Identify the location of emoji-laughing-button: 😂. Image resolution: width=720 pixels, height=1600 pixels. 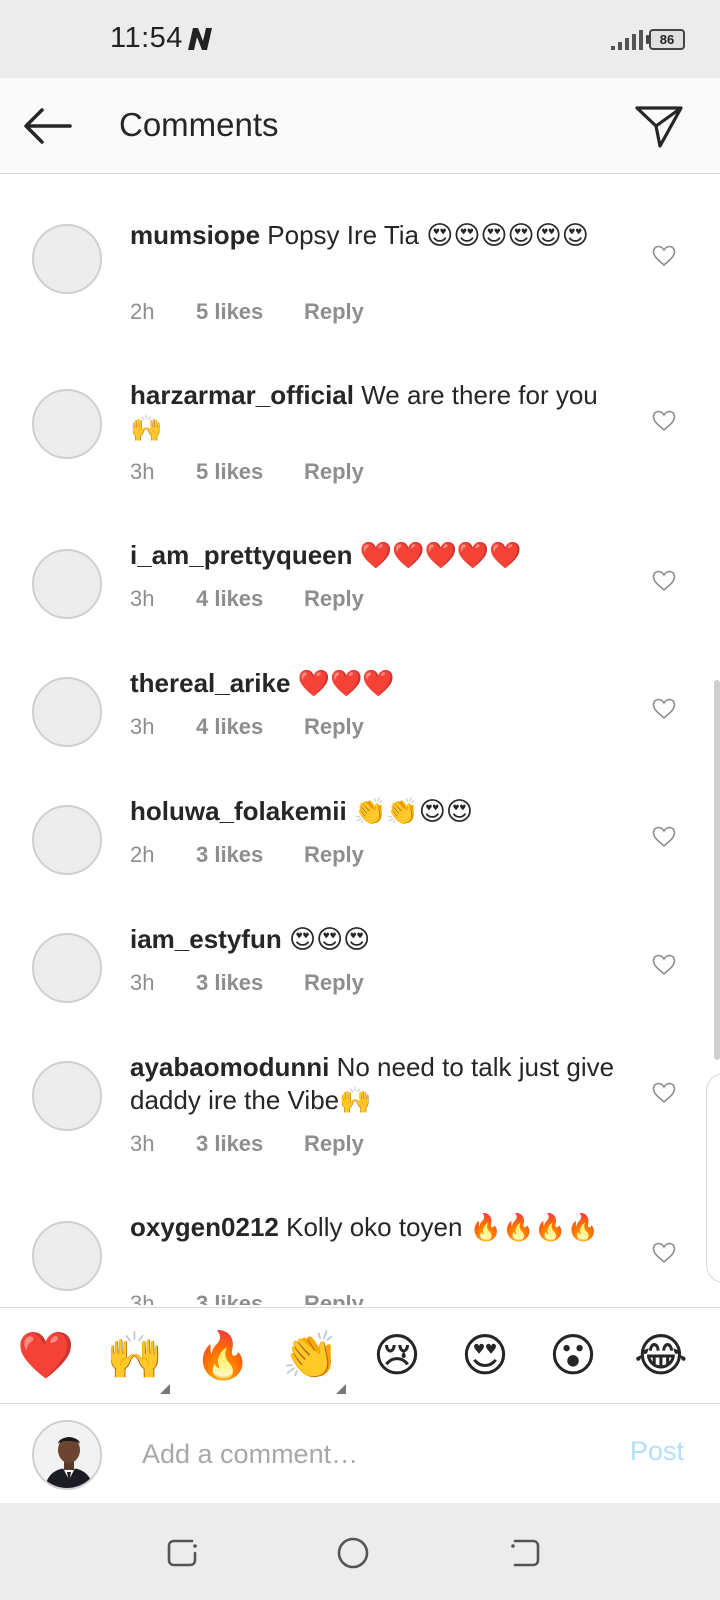
(661, 1355).